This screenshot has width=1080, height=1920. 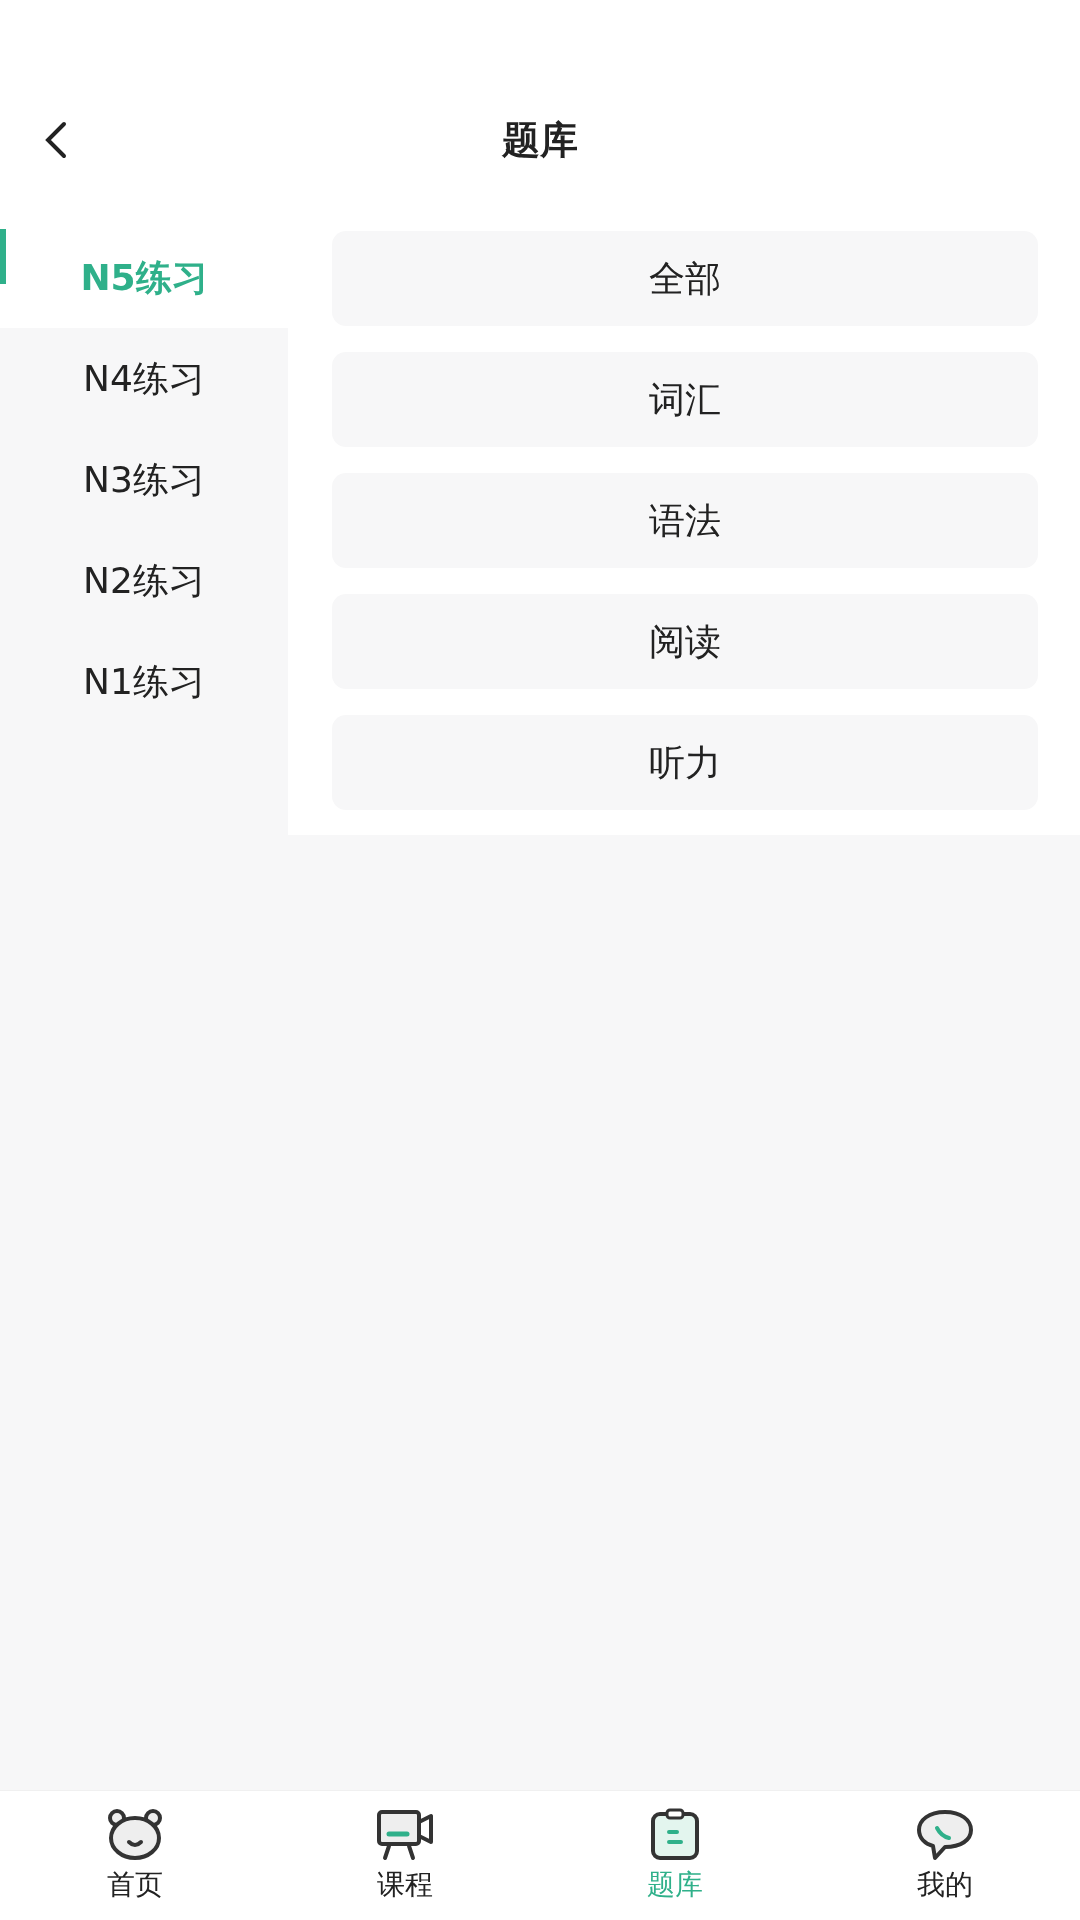 What do you see at coordinates (144, 378) in the screenshot?
I see `level-tab: N4练习` at bounding box center [144, 378].